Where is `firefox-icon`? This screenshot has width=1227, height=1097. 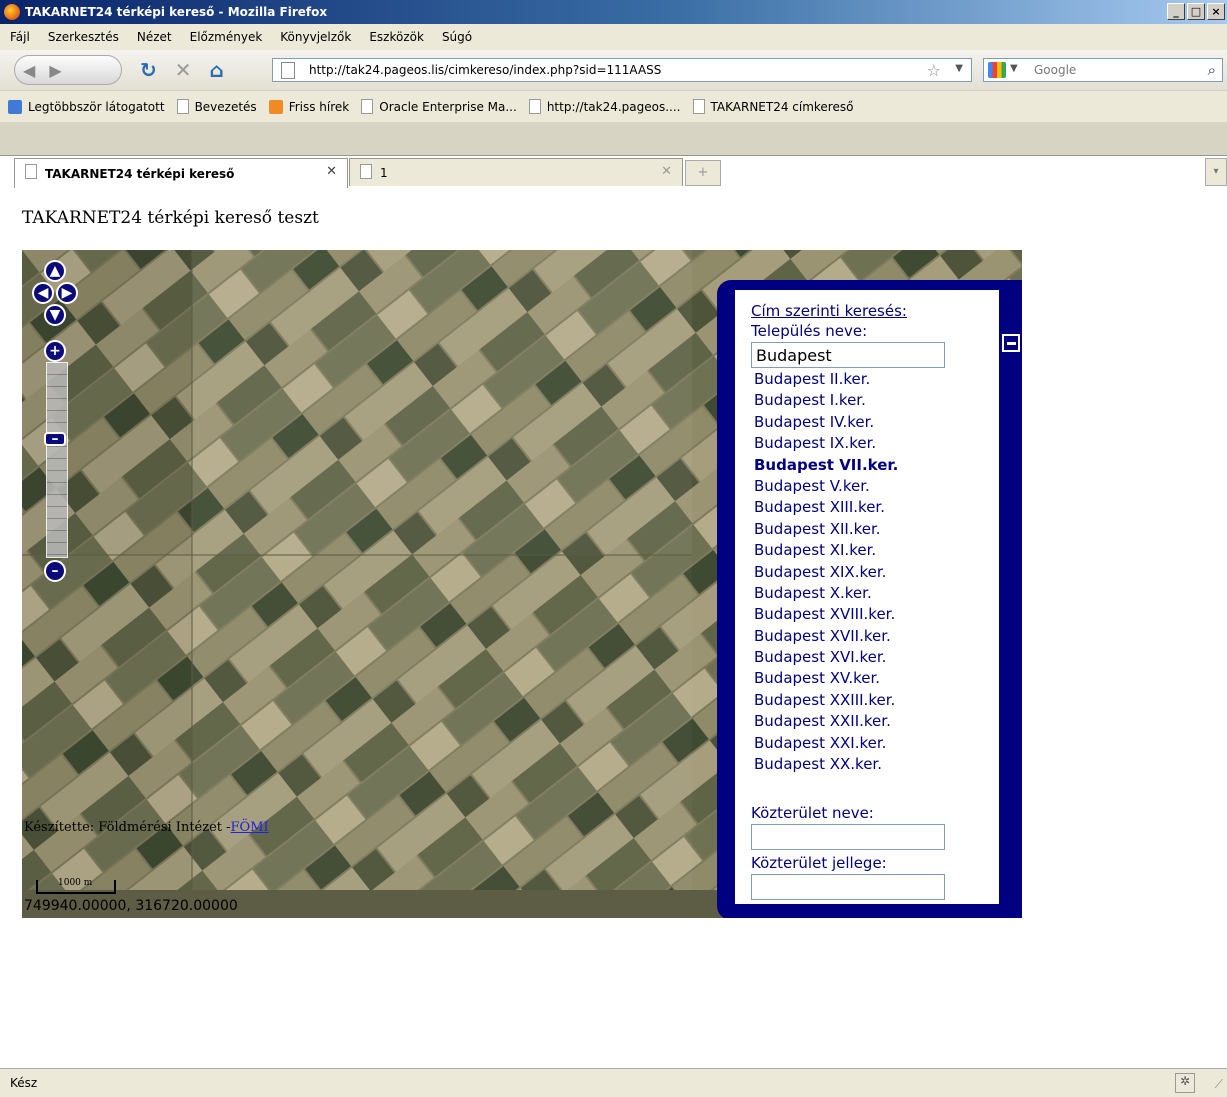 firefox-icon is located at coordinates (12, 12).